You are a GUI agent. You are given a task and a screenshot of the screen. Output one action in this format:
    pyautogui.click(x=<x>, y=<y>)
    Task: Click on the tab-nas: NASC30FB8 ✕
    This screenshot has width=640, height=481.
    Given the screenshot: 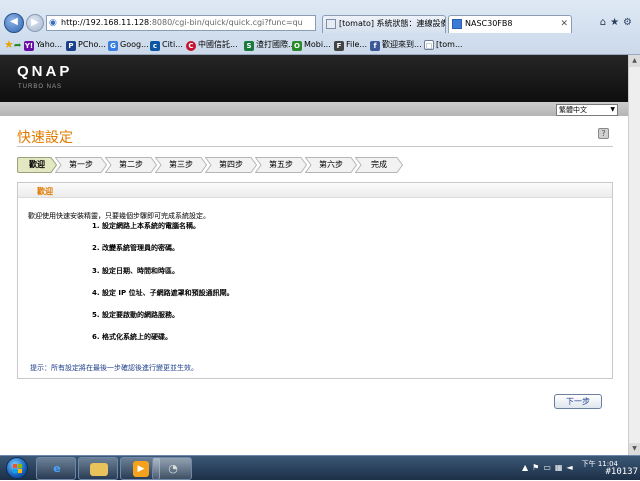 What is the action you would take?
    pyautogui.click(x=510, y=24)
    